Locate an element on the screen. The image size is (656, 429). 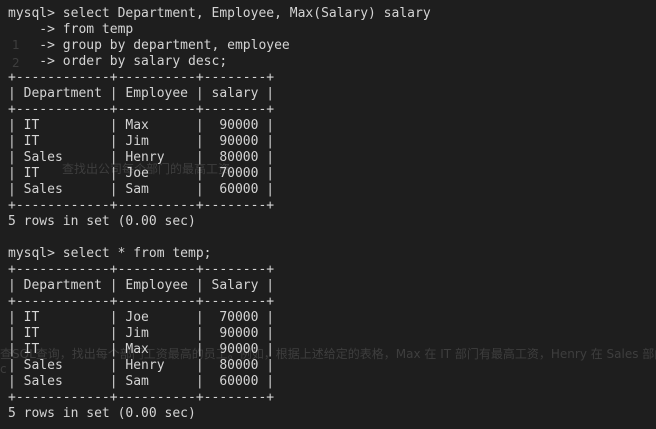
command-continuation-line: -> order by salary desc; is located at coordinates (118, 61).